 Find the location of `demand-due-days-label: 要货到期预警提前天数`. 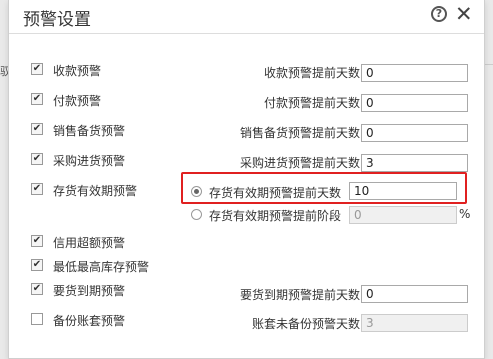

demand-due-days-label: 要货到期预警提前天数 is located at coordinates (299, 295).